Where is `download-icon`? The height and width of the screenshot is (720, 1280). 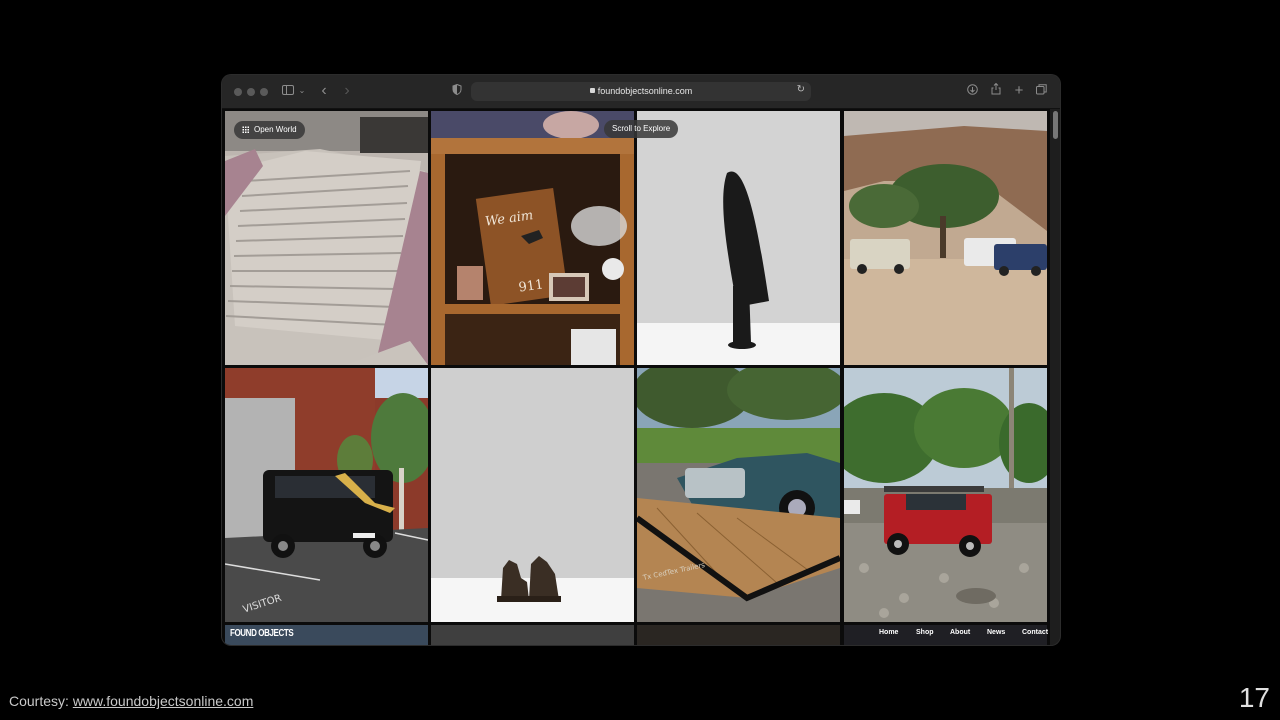
download-icon is located at coordinates (972, 91).